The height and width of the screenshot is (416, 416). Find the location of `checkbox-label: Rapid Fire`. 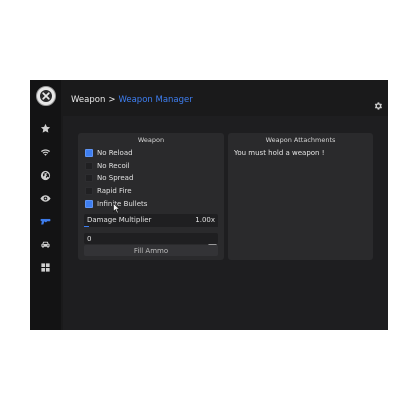

checkbox-label: Rapid Fire is located at coordinates (114, 190).